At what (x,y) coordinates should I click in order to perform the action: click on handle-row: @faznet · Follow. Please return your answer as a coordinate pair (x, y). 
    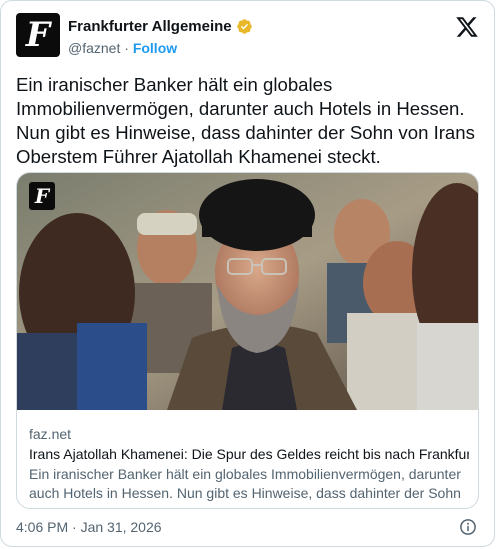
    Looking at the image, I should click on (122, 48).